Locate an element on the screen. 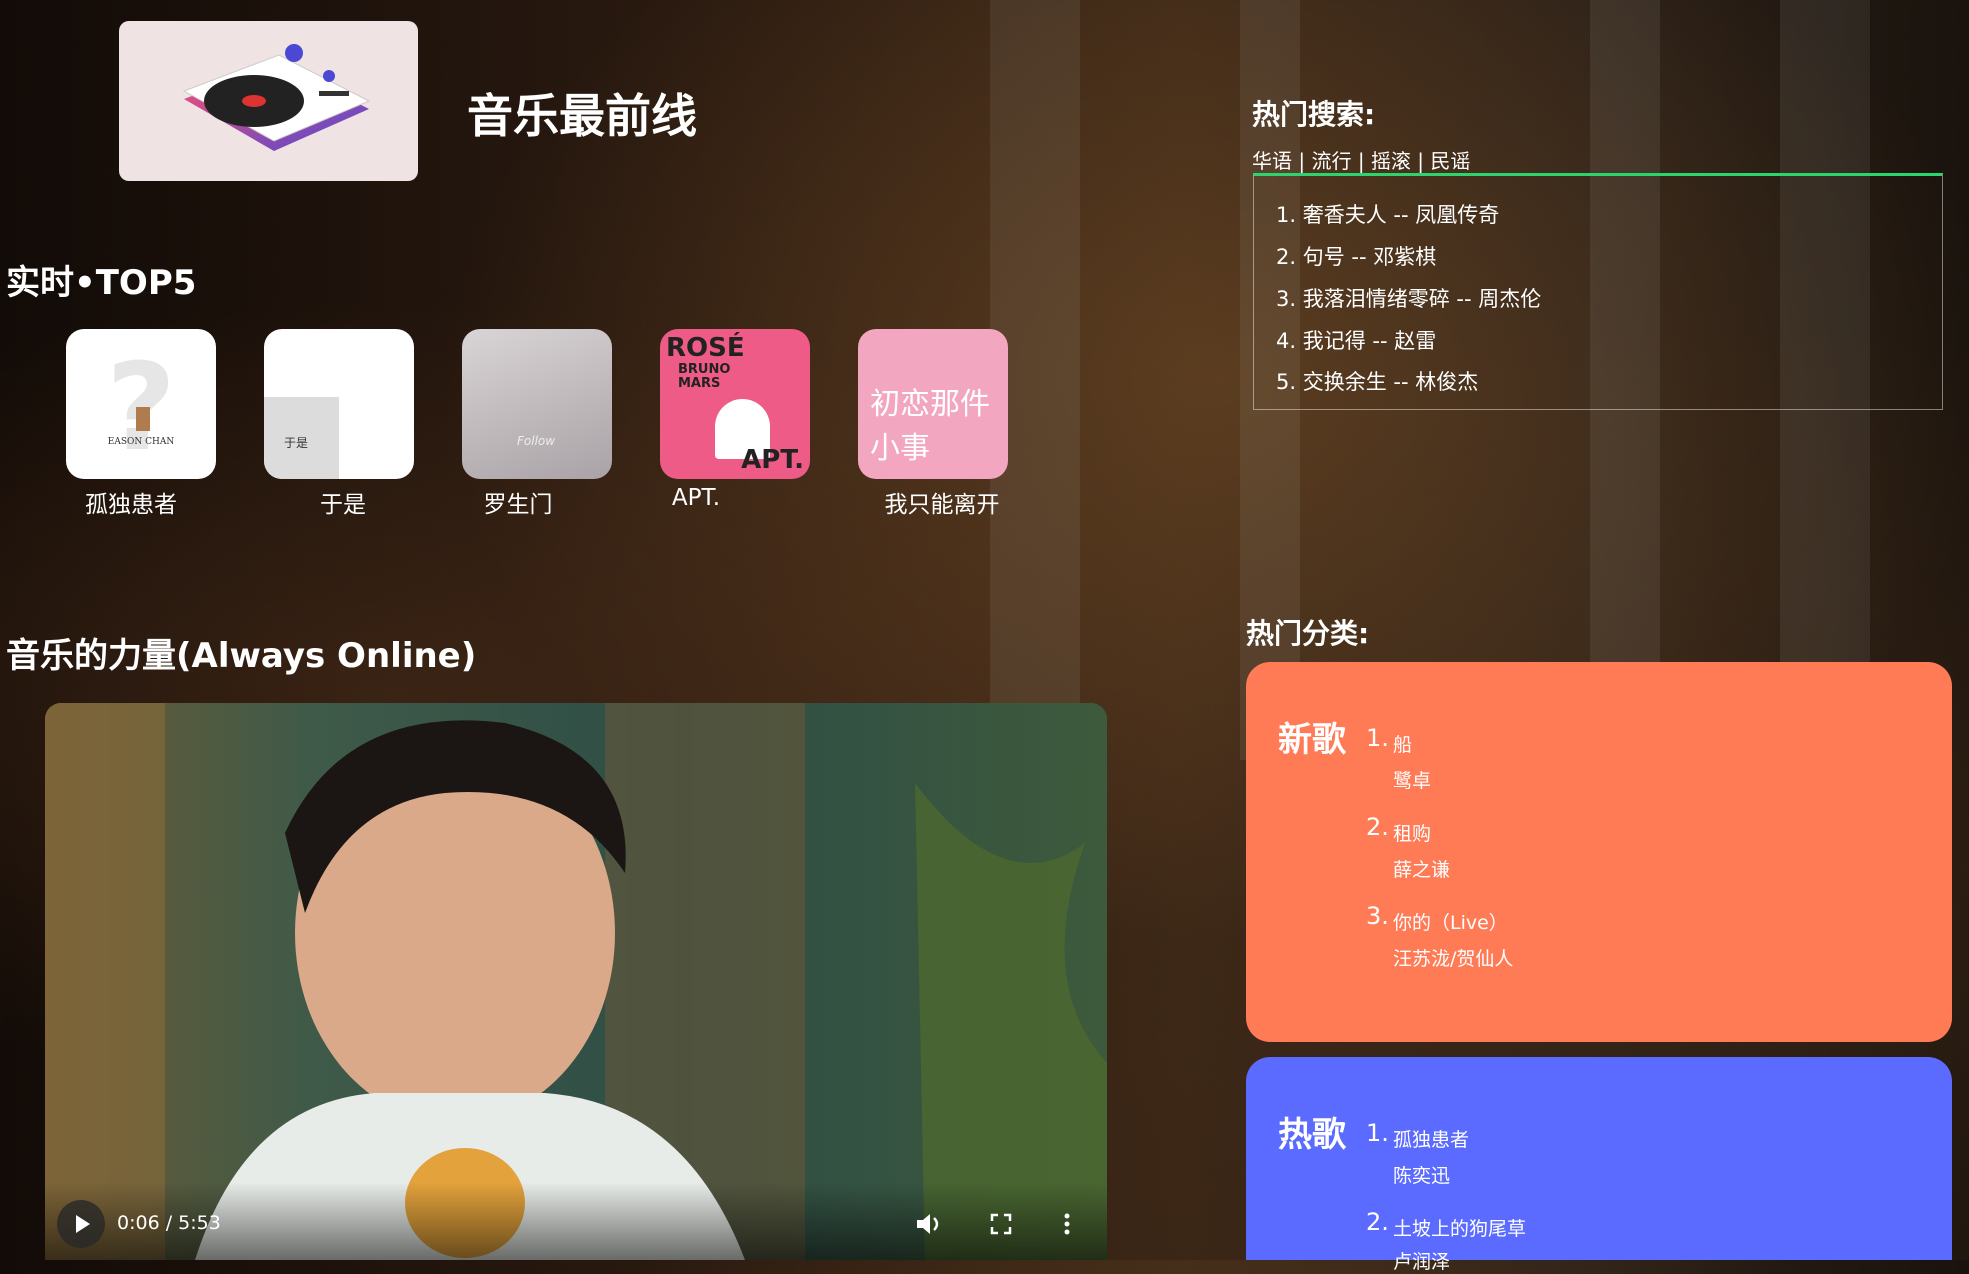 This screenshot has width=1969, height=1274. categories-title: 热门分类: is located at coordinates (1308, 633).